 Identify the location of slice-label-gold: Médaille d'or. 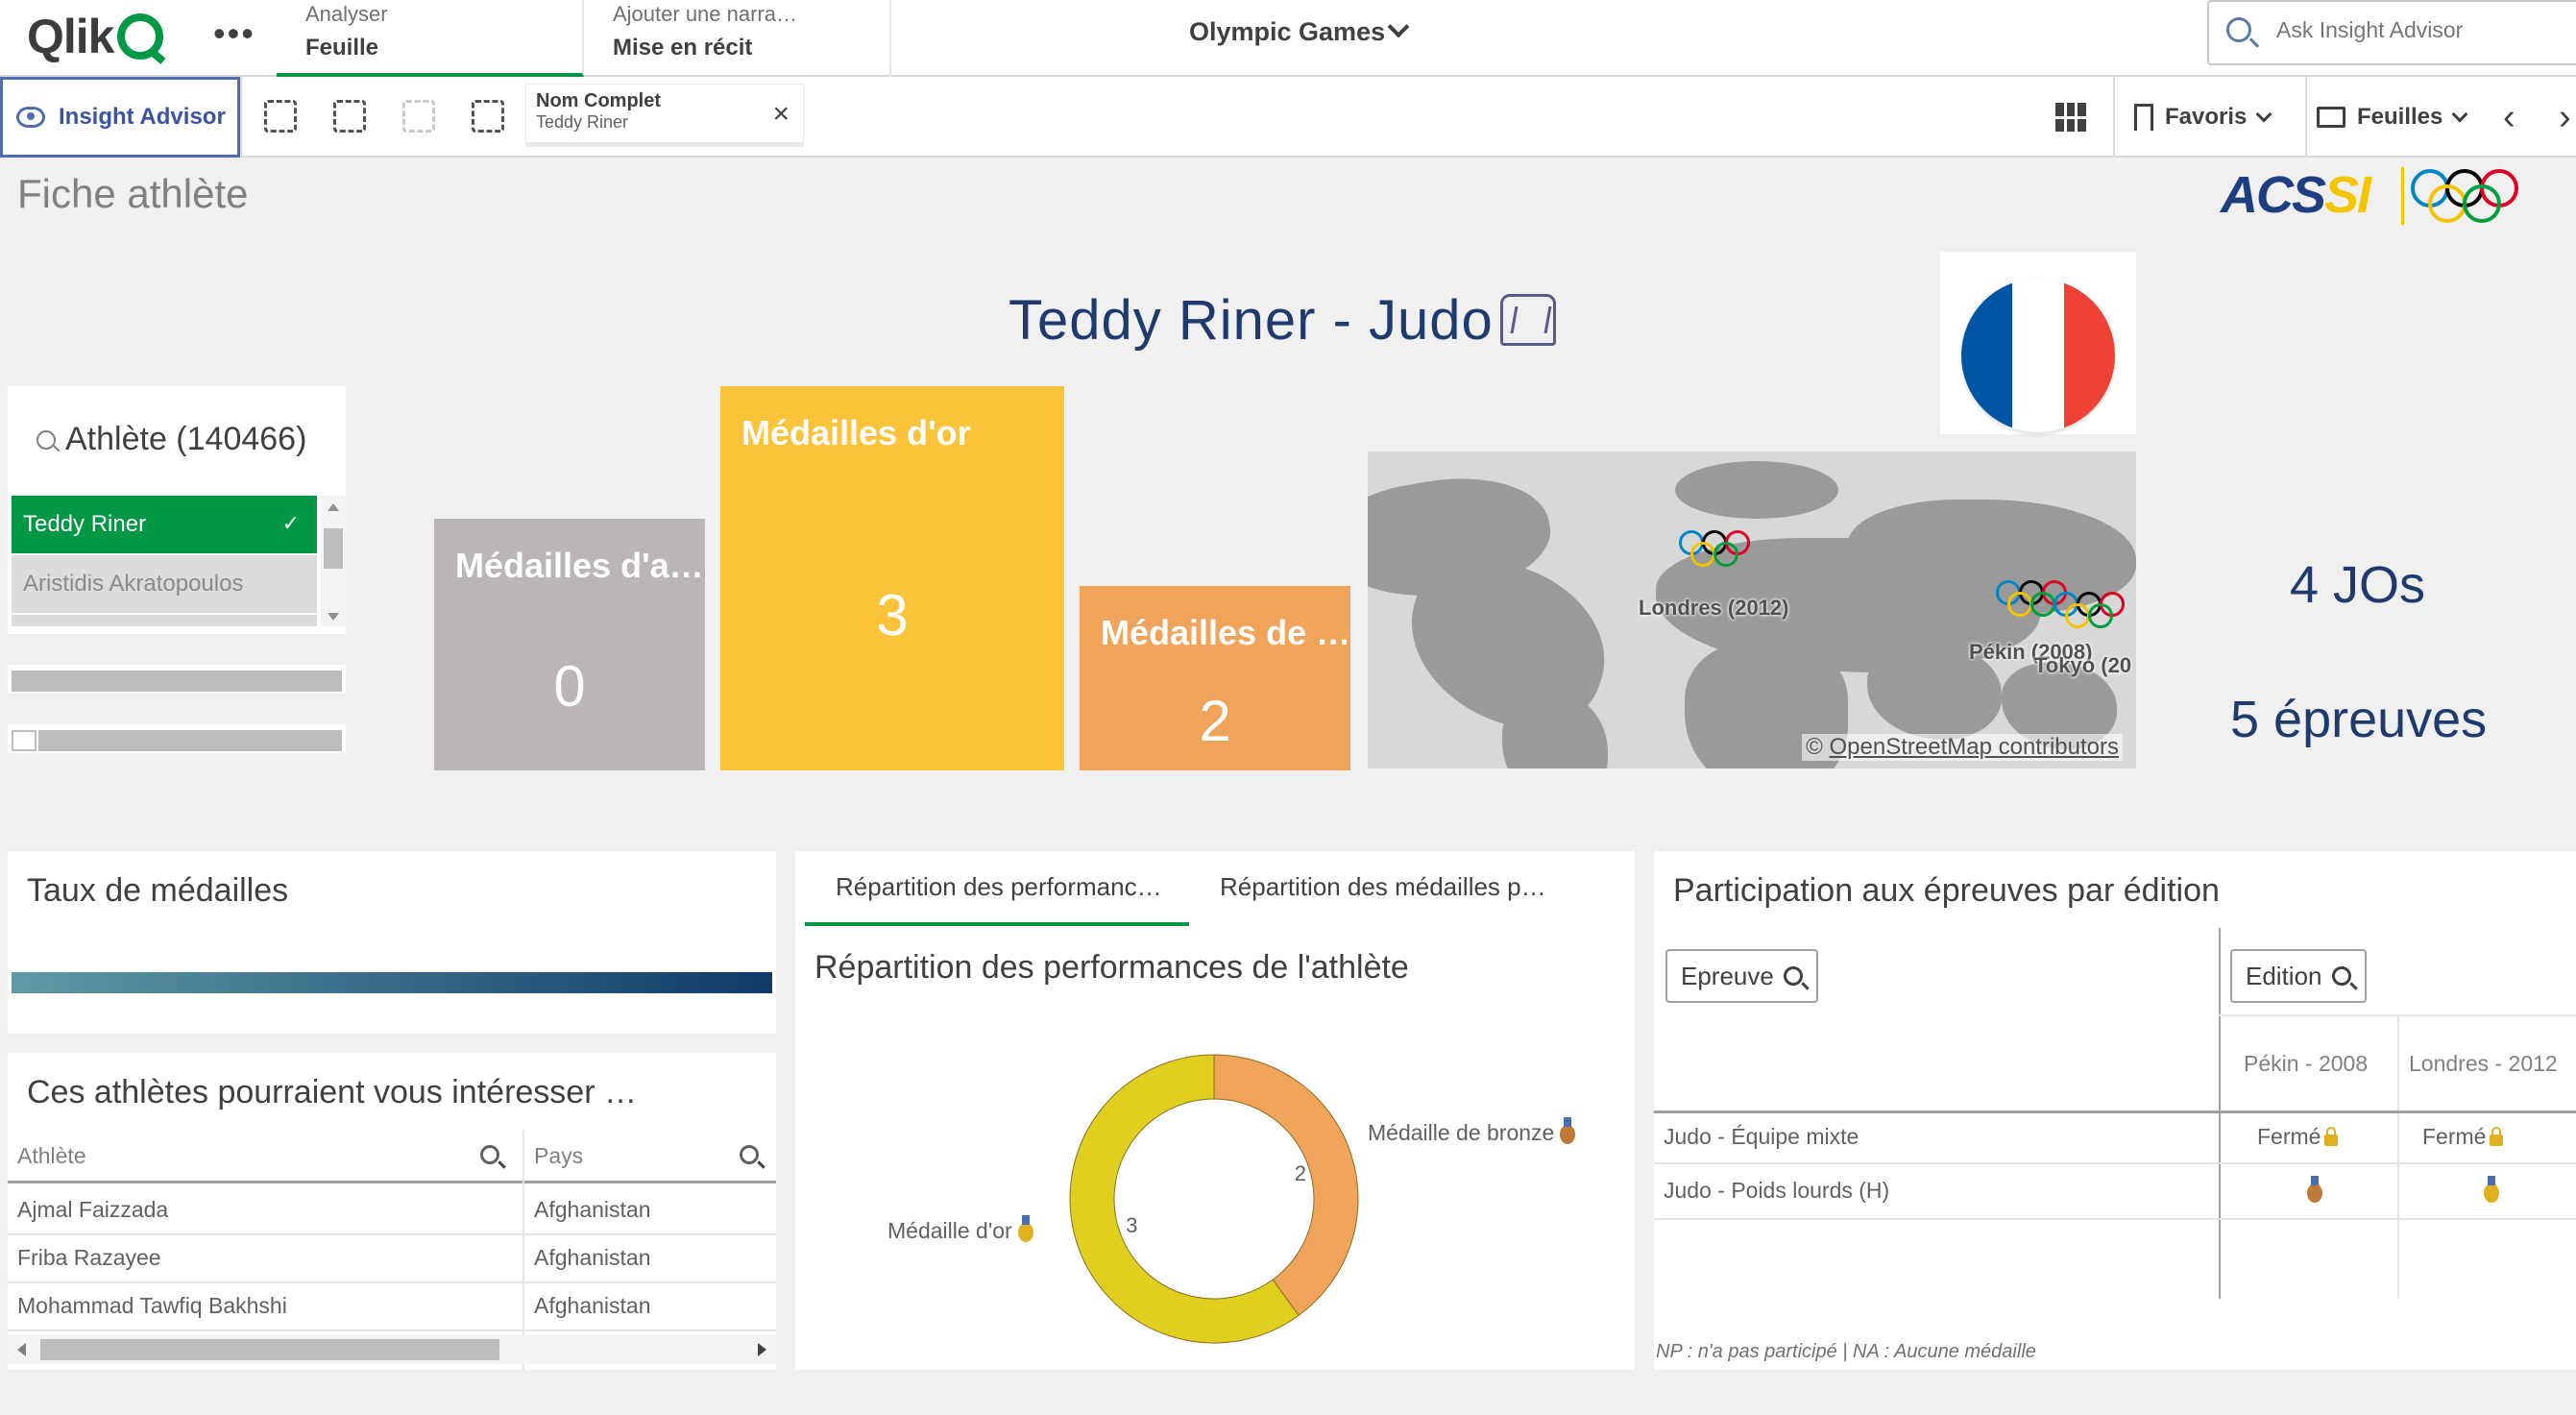
(960, 1229).